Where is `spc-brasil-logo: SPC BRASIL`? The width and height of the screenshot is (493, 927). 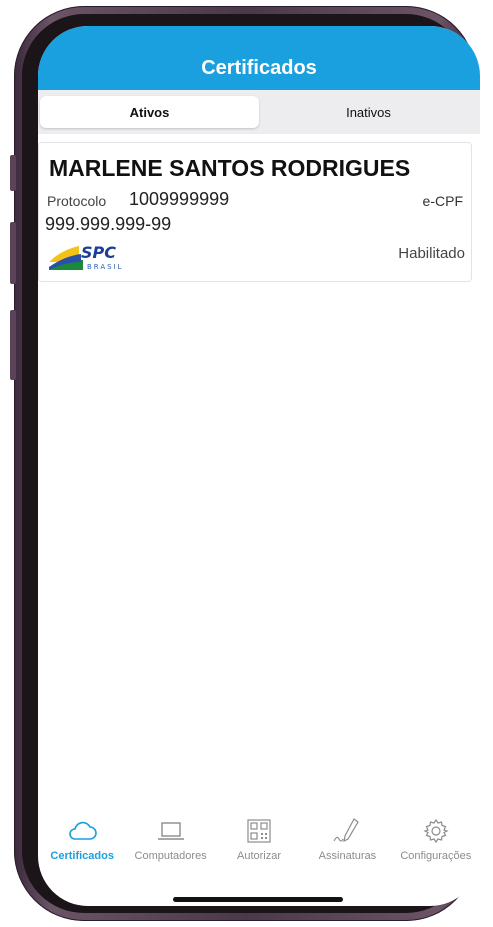 spc-brasil-logo: SPC BRASIL is located at coordinates (89, 256).